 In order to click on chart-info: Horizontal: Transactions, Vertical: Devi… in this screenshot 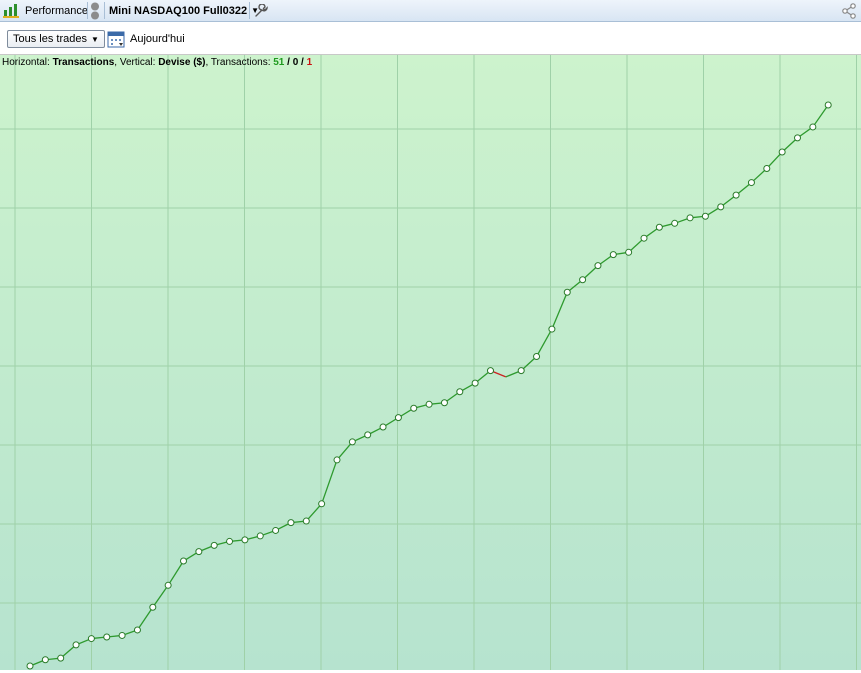, I will do `click(157, 62)`.